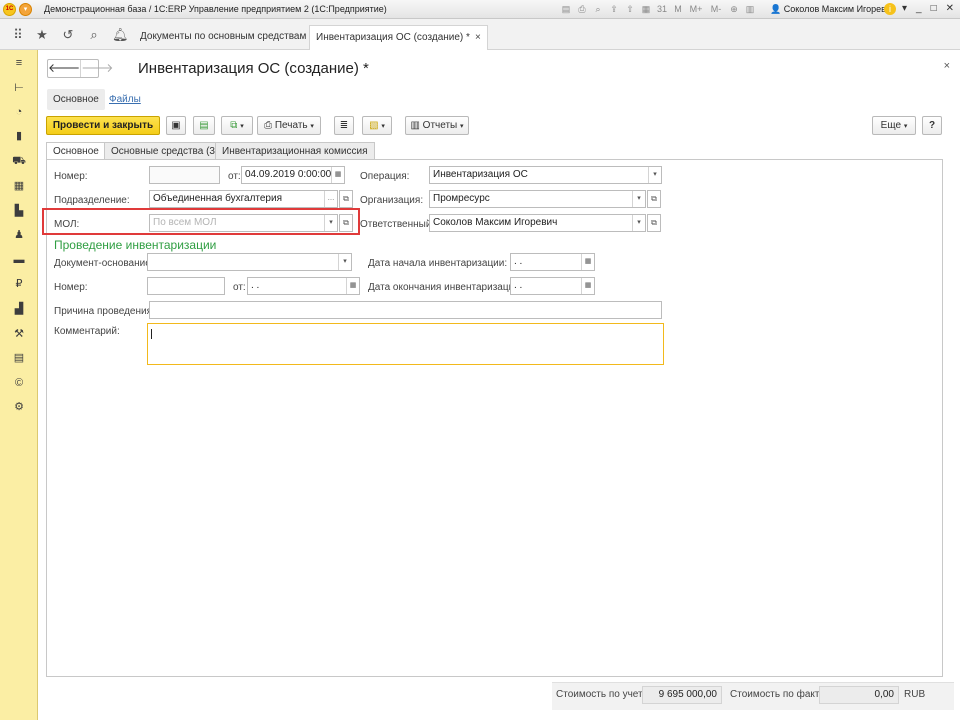 The width and height of the screenshot is (960, 720). I want to click on factory-icon: ▙, so click(19, 211).